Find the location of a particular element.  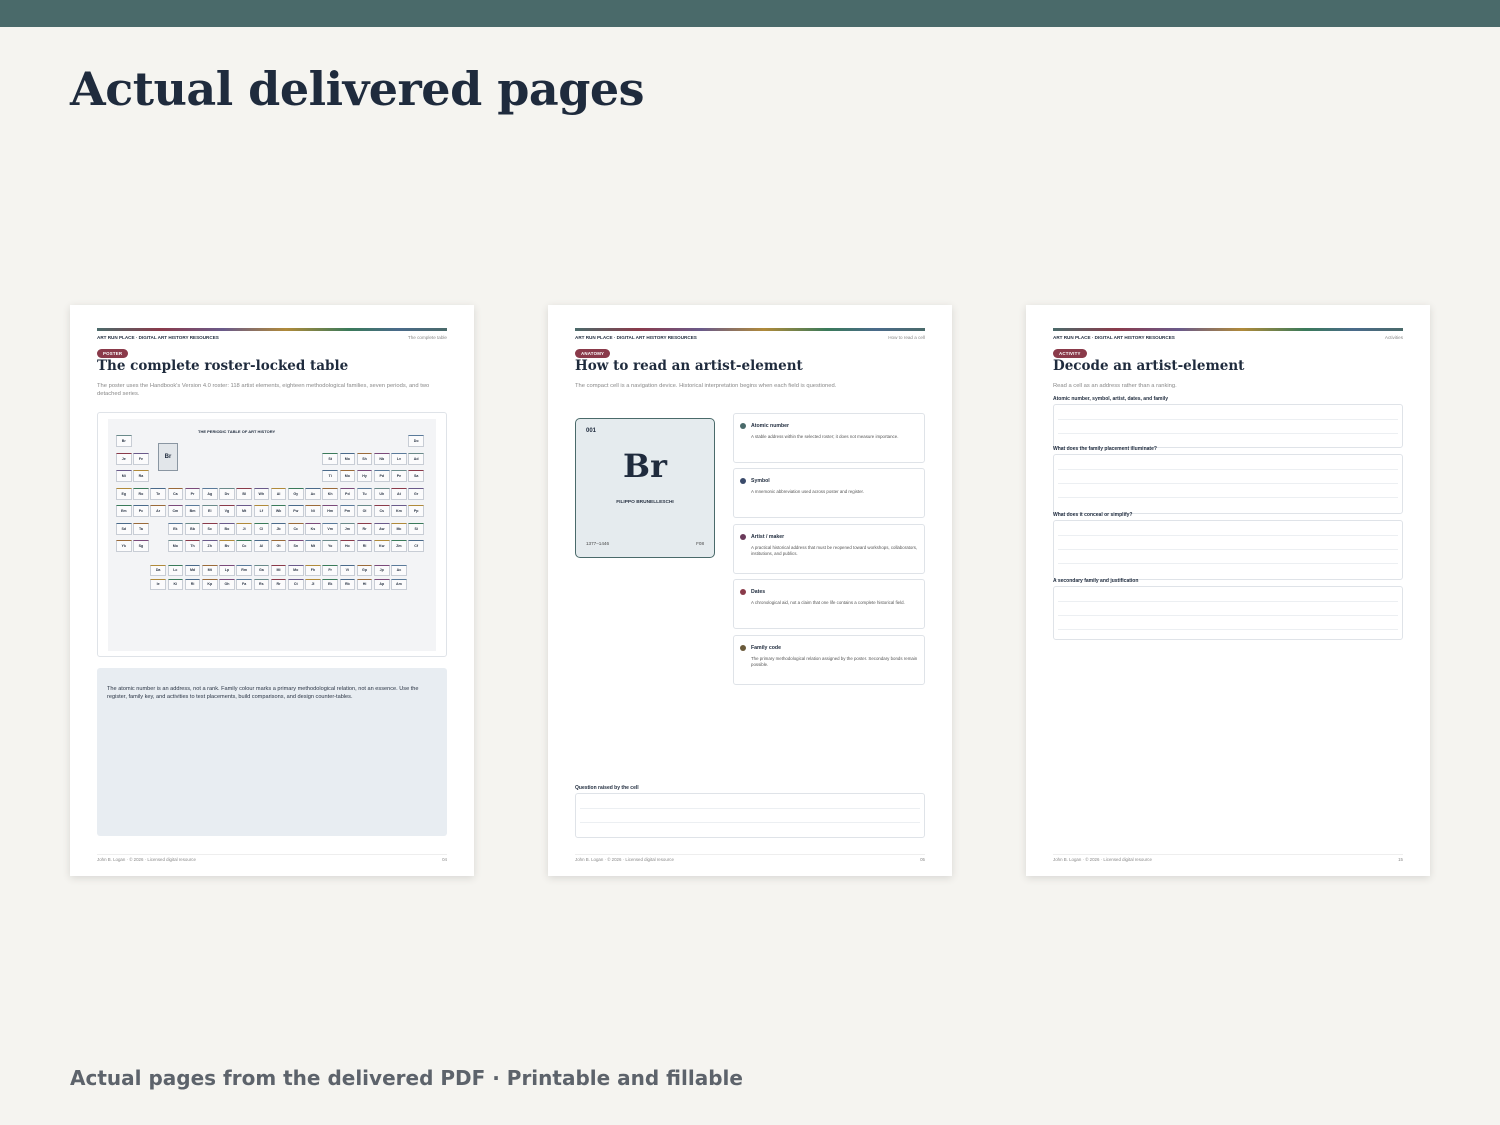

poster-cell: Gy is located at coordinates (296, 493).